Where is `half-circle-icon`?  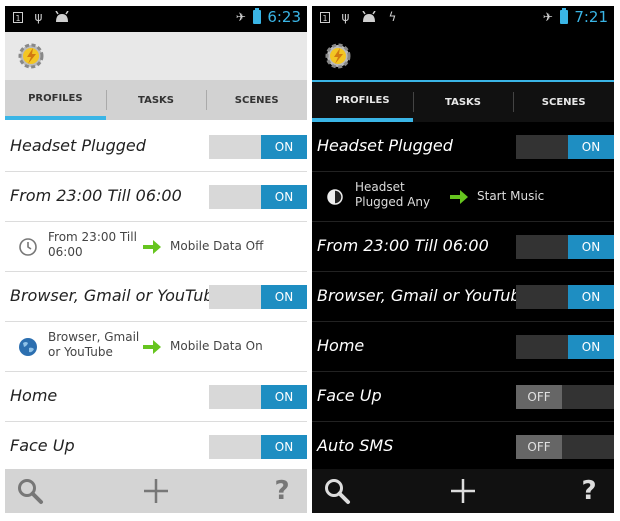
half-circle-icon is located at coordinates (335, 197).